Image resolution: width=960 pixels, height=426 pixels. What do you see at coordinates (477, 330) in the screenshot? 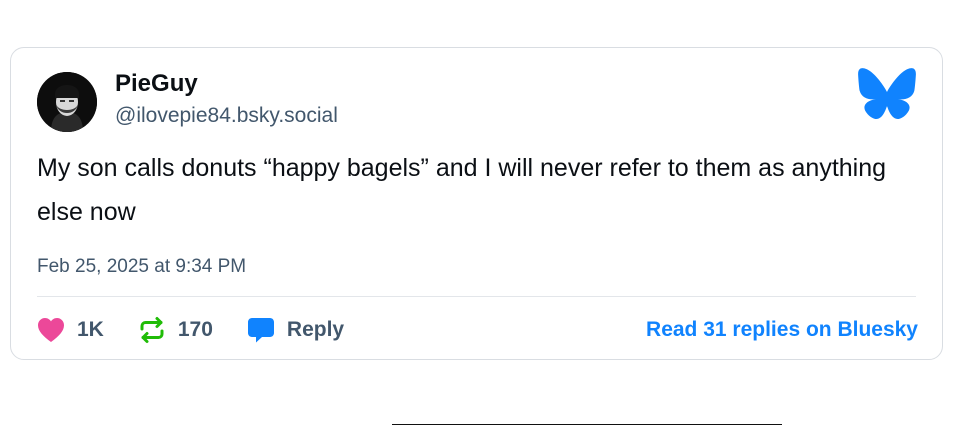
I see `post-actions-bar: 1K 170 Reply Read 31 replies on Bluesky` at bounding box center [477, 330].